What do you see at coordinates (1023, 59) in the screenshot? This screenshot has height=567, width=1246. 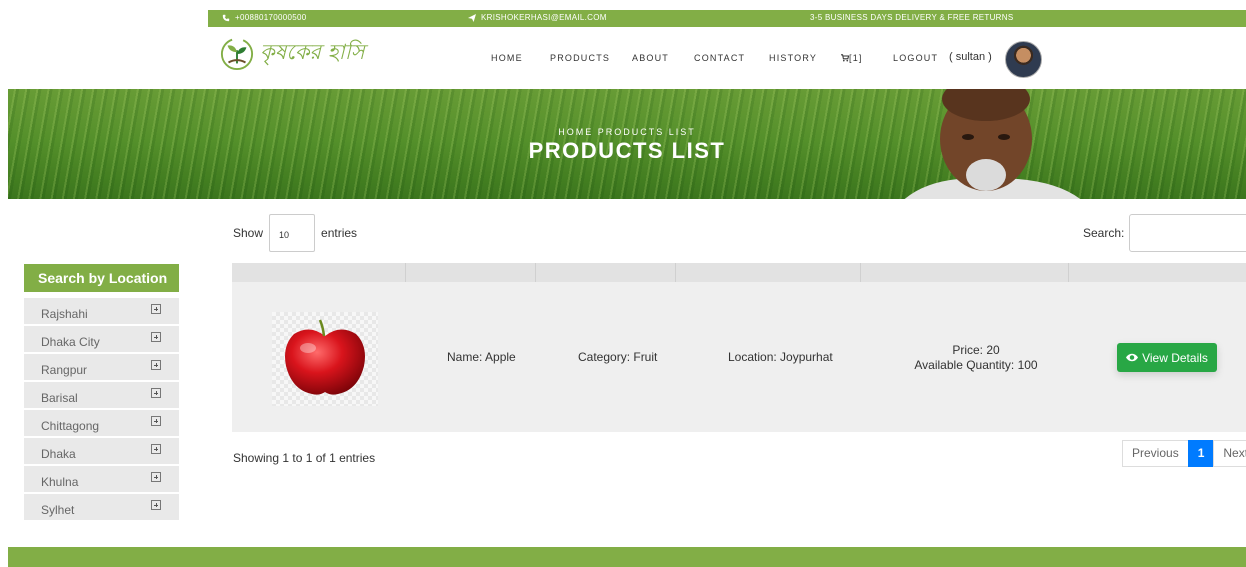 I see `user-avatar` at bounding box center [1023, 59].